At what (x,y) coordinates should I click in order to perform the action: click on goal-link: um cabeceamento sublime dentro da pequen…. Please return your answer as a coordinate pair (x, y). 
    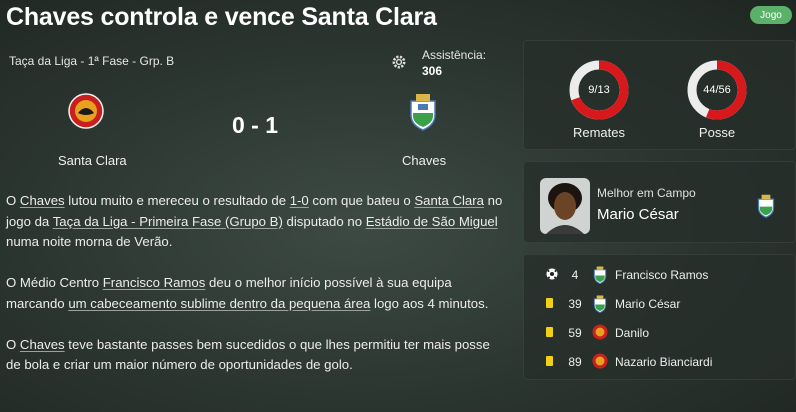
    Looking at the image, I should click on (219, 303).